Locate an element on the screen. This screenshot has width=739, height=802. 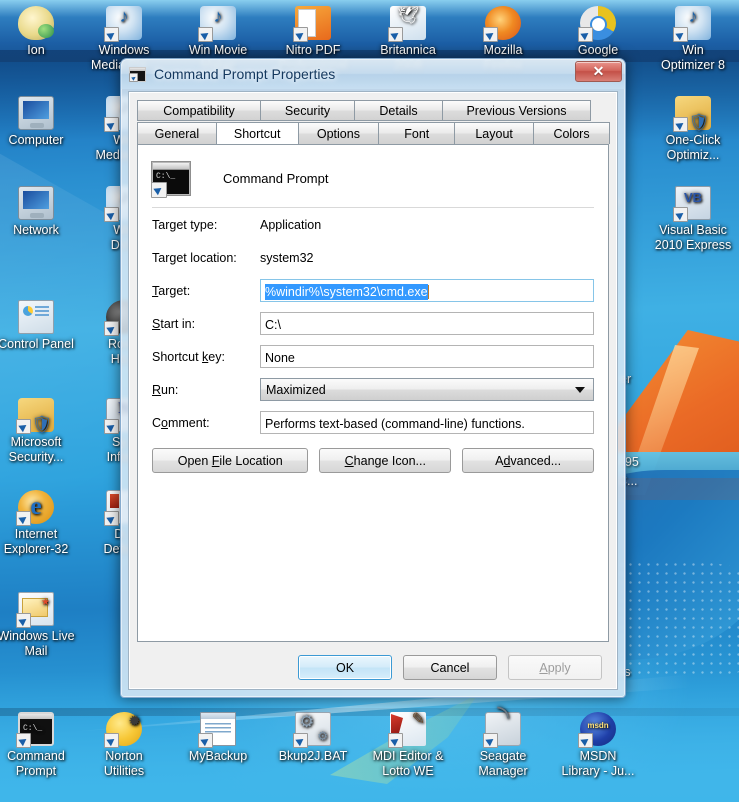
start-in-input: C:\ is located at coordinates (427, 323).